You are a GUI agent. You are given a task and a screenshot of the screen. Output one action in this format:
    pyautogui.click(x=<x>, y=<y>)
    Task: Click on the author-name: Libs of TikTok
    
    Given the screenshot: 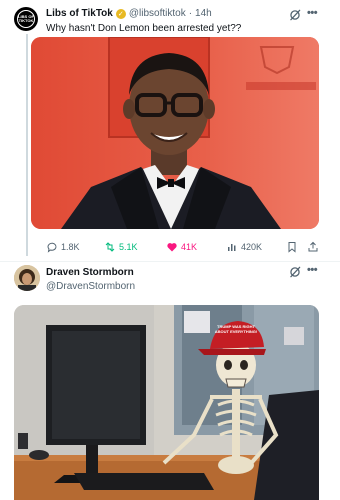 What is the action you would take?
    pyautogui.click(x=79, y=13)
    